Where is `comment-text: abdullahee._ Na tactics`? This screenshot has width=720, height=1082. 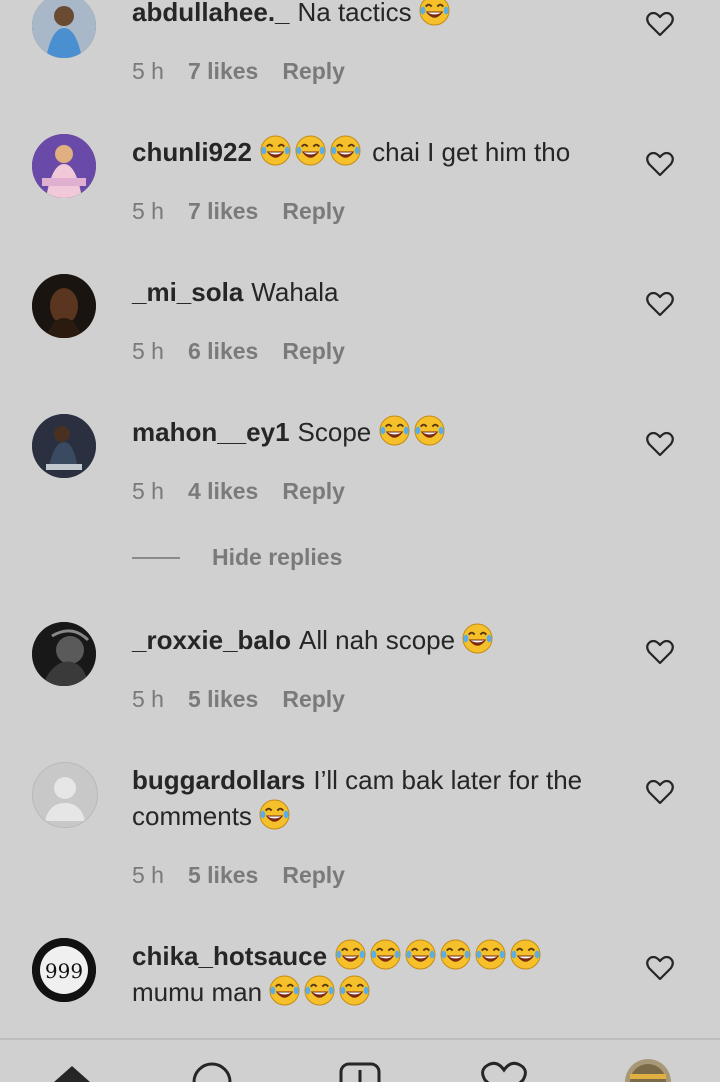 comment-text: abdullahee._ Na tactics is located at coordinates (372, 15).